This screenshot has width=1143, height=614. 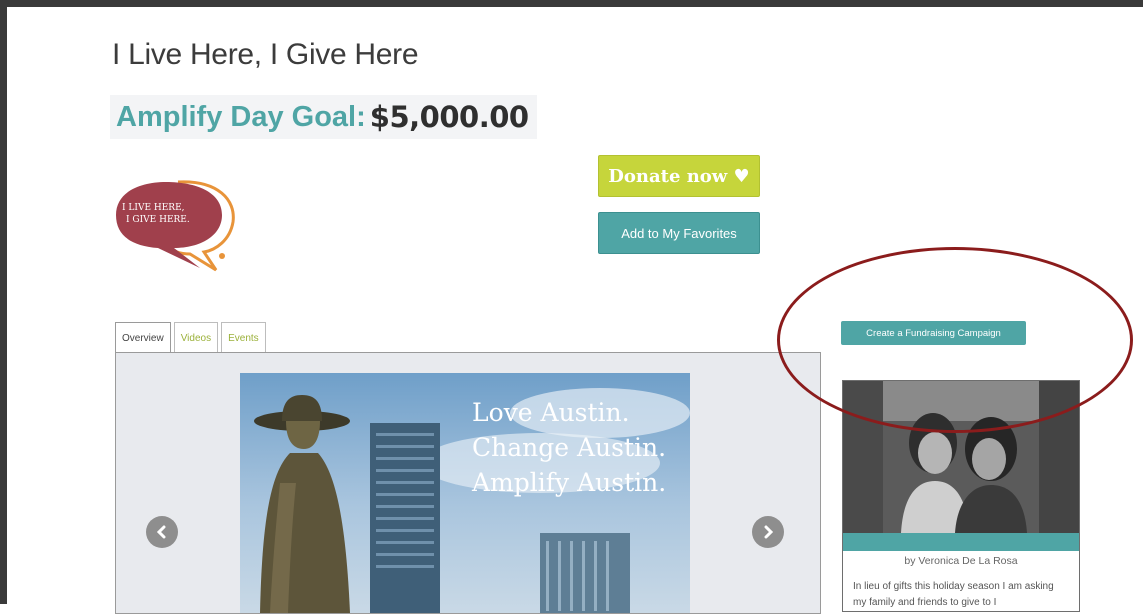 What do you see at coordinates (175, 226) in the screenshot?
I see `organization-logo: I LIVE HERE, I GIVE HERE.` at bounding box center [175, 226].